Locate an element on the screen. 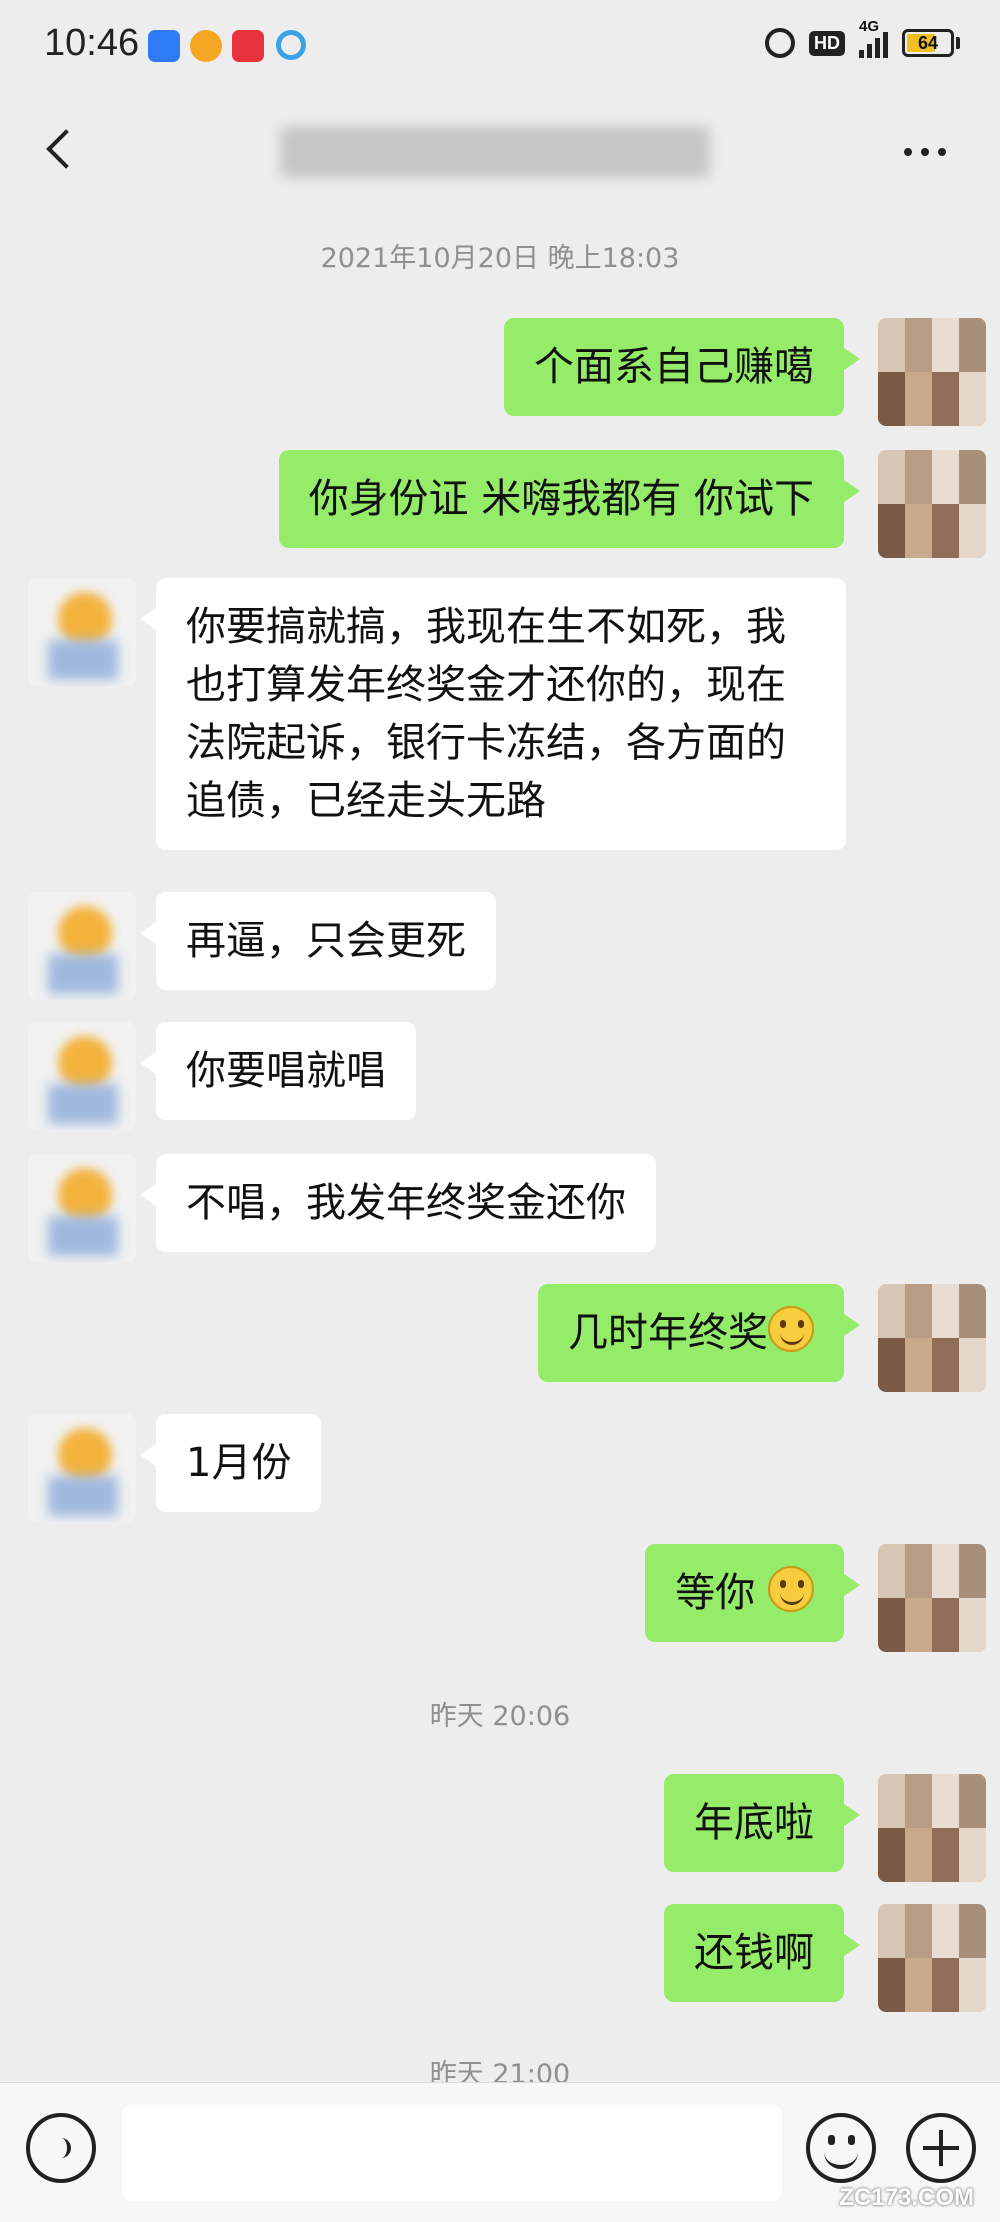 Image resolution: width=1000 pixels, height=2222 pixels. message-bubble-outgoing: 个面系自己赚噶 is located at coordinates (682, 367).